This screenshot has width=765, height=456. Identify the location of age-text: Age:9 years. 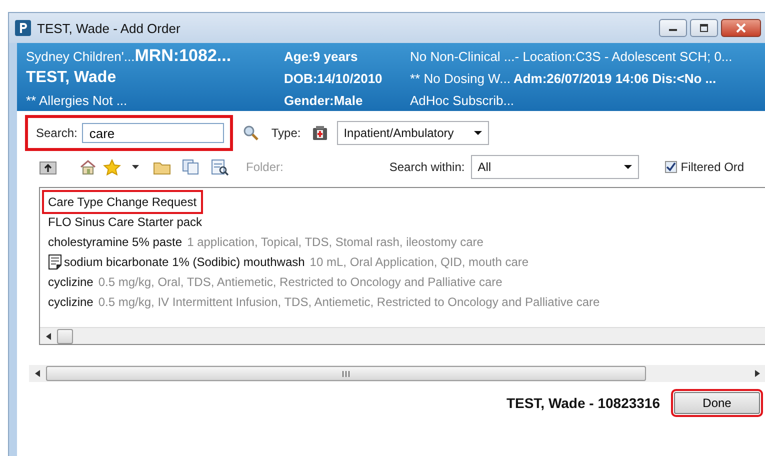
(321, 56).